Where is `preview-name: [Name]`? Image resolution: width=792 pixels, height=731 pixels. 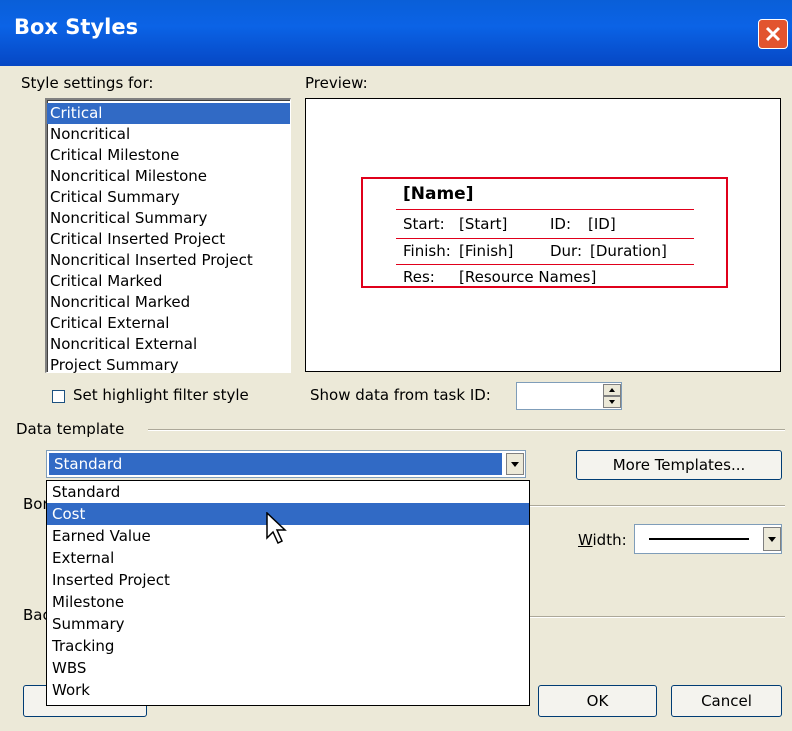 preview-name: [Name] is located at coordinates (438, 194).